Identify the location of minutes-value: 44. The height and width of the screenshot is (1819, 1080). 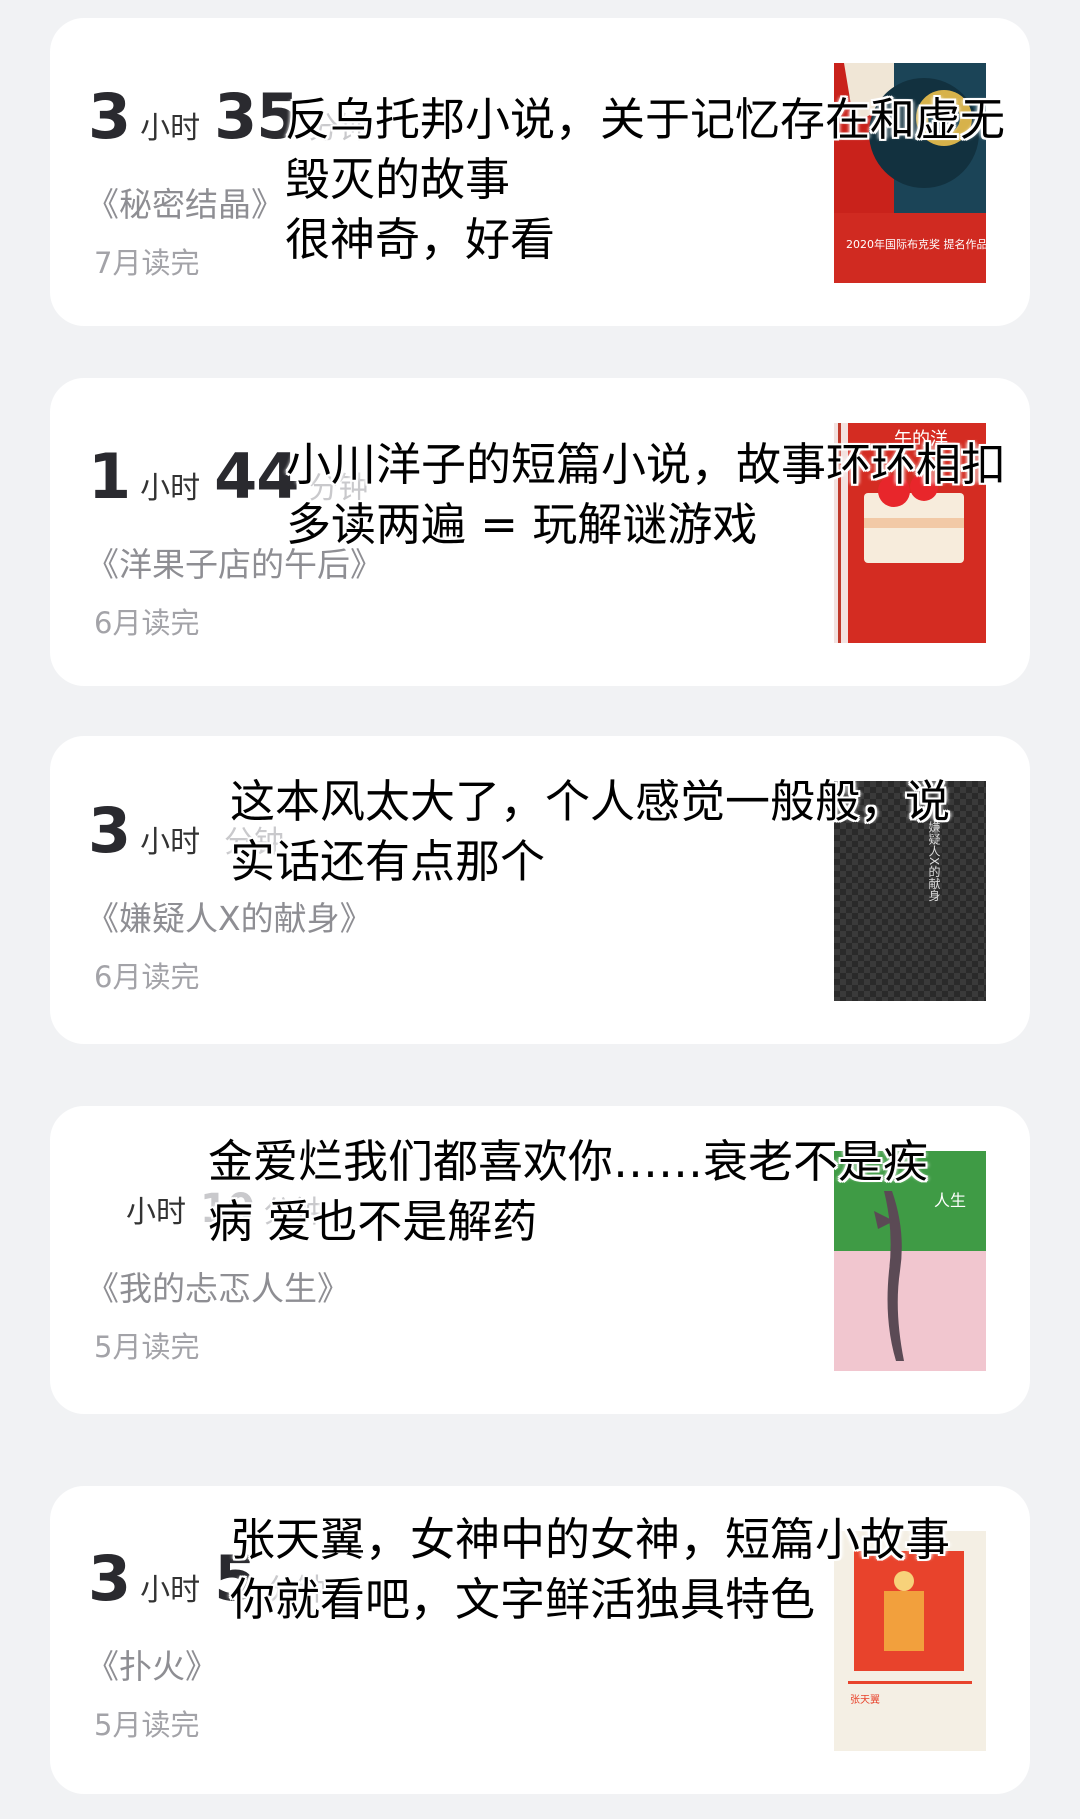
(256, 476).